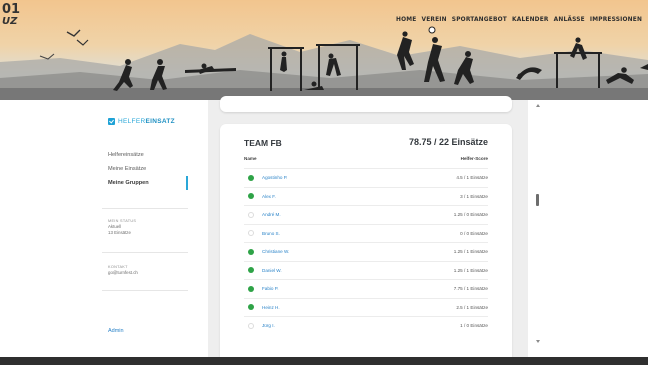  Describe the element at coordinates (538, 341) in the screenshot. I see `scroll-down-arrow-icon` at that location.